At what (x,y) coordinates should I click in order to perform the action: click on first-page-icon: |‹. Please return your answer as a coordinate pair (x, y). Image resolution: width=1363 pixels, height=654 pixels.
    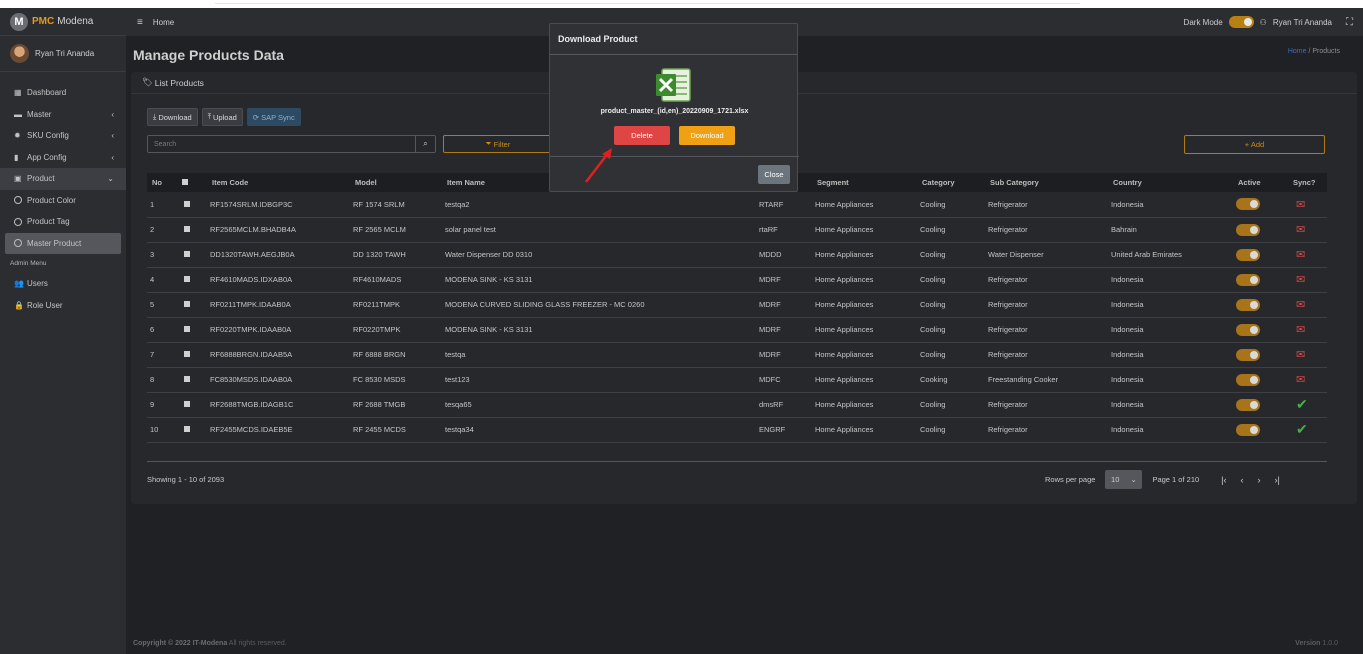
    Looking at the image, I should click on (1223, 480).